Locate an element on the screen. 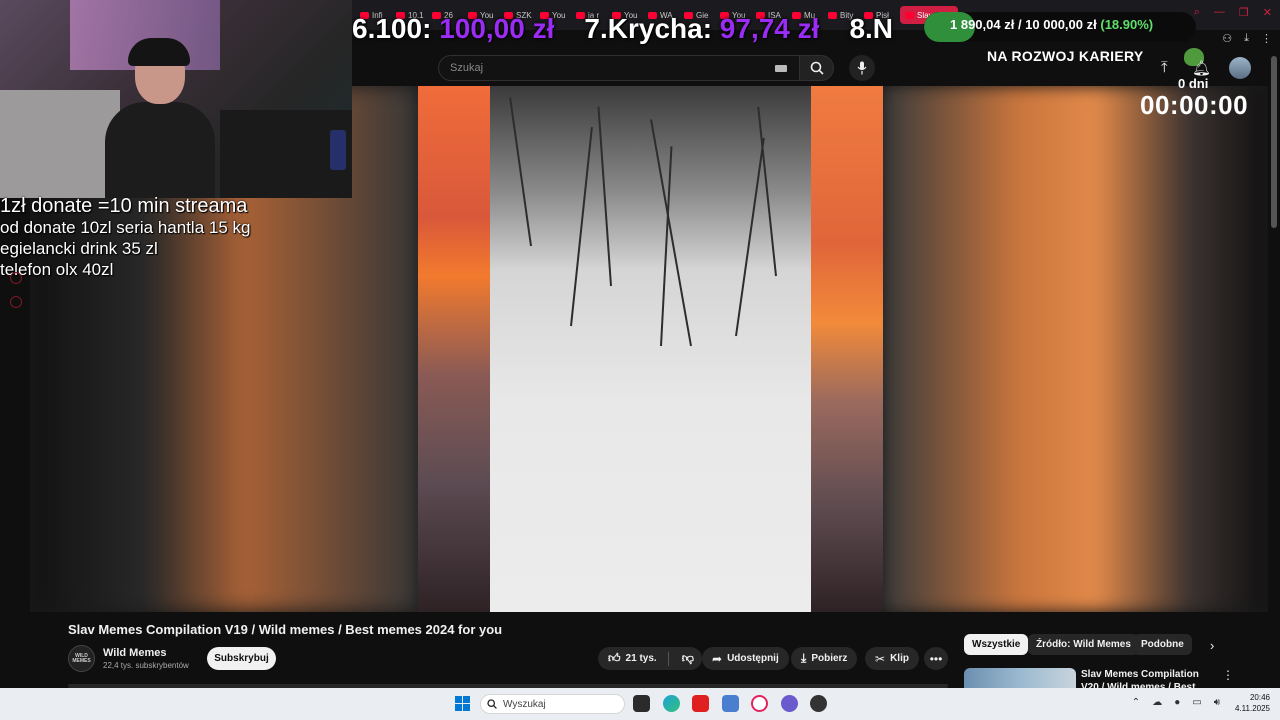 The height and width of the screenshot is (720, 1280). microphone-icon is located at coordinates (862, 68).